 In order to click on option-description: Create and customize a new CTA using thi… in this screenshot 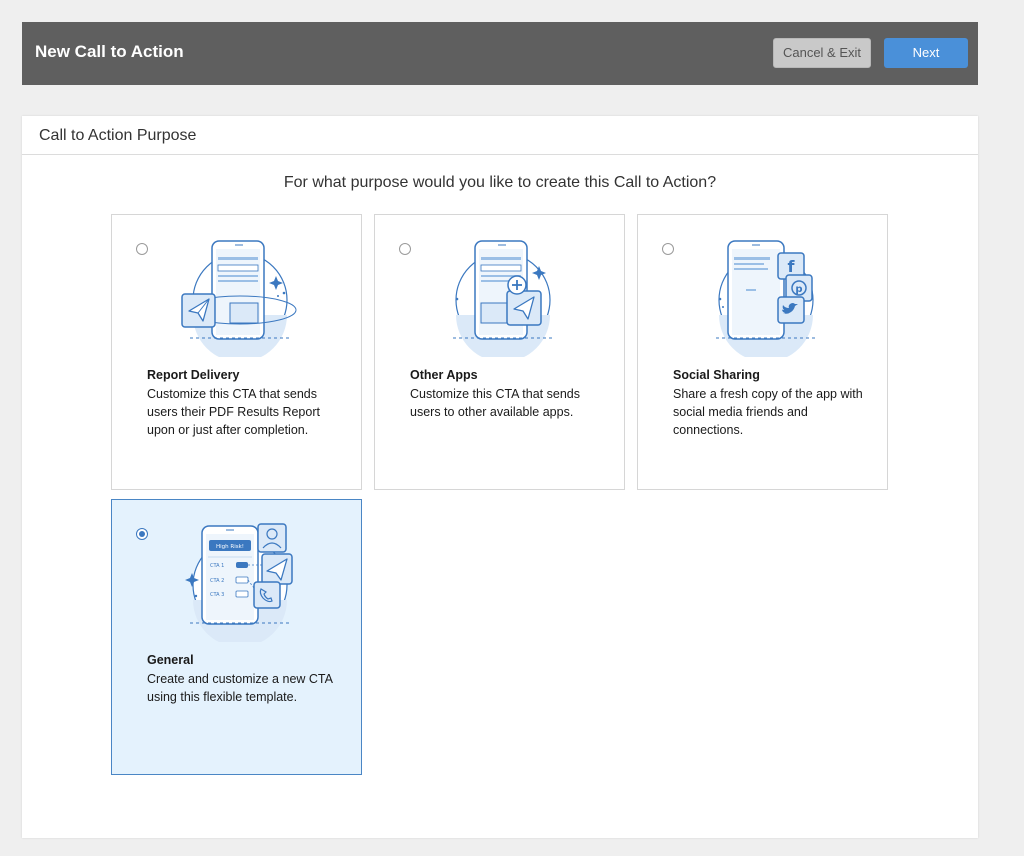, I will do `click(240, 688)`.